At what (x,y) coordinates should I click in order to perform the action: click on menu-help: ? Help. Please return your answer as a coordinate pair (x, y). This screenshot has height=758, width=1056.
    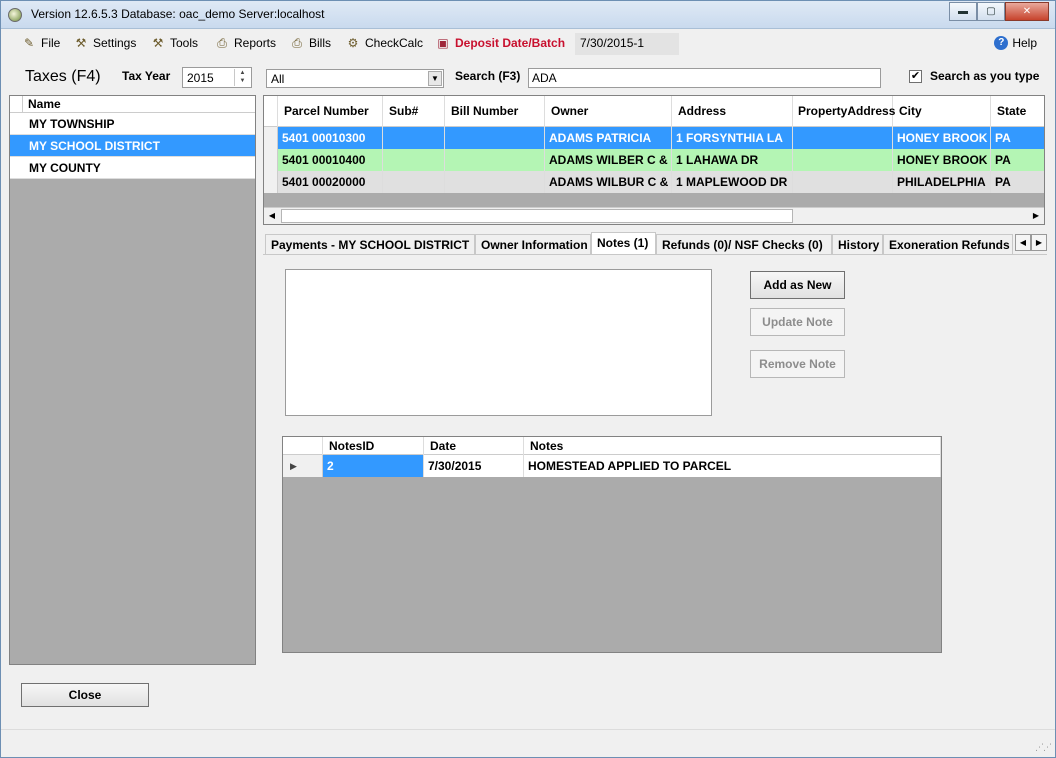
    Looking at the image, I should click on (1015, 43).